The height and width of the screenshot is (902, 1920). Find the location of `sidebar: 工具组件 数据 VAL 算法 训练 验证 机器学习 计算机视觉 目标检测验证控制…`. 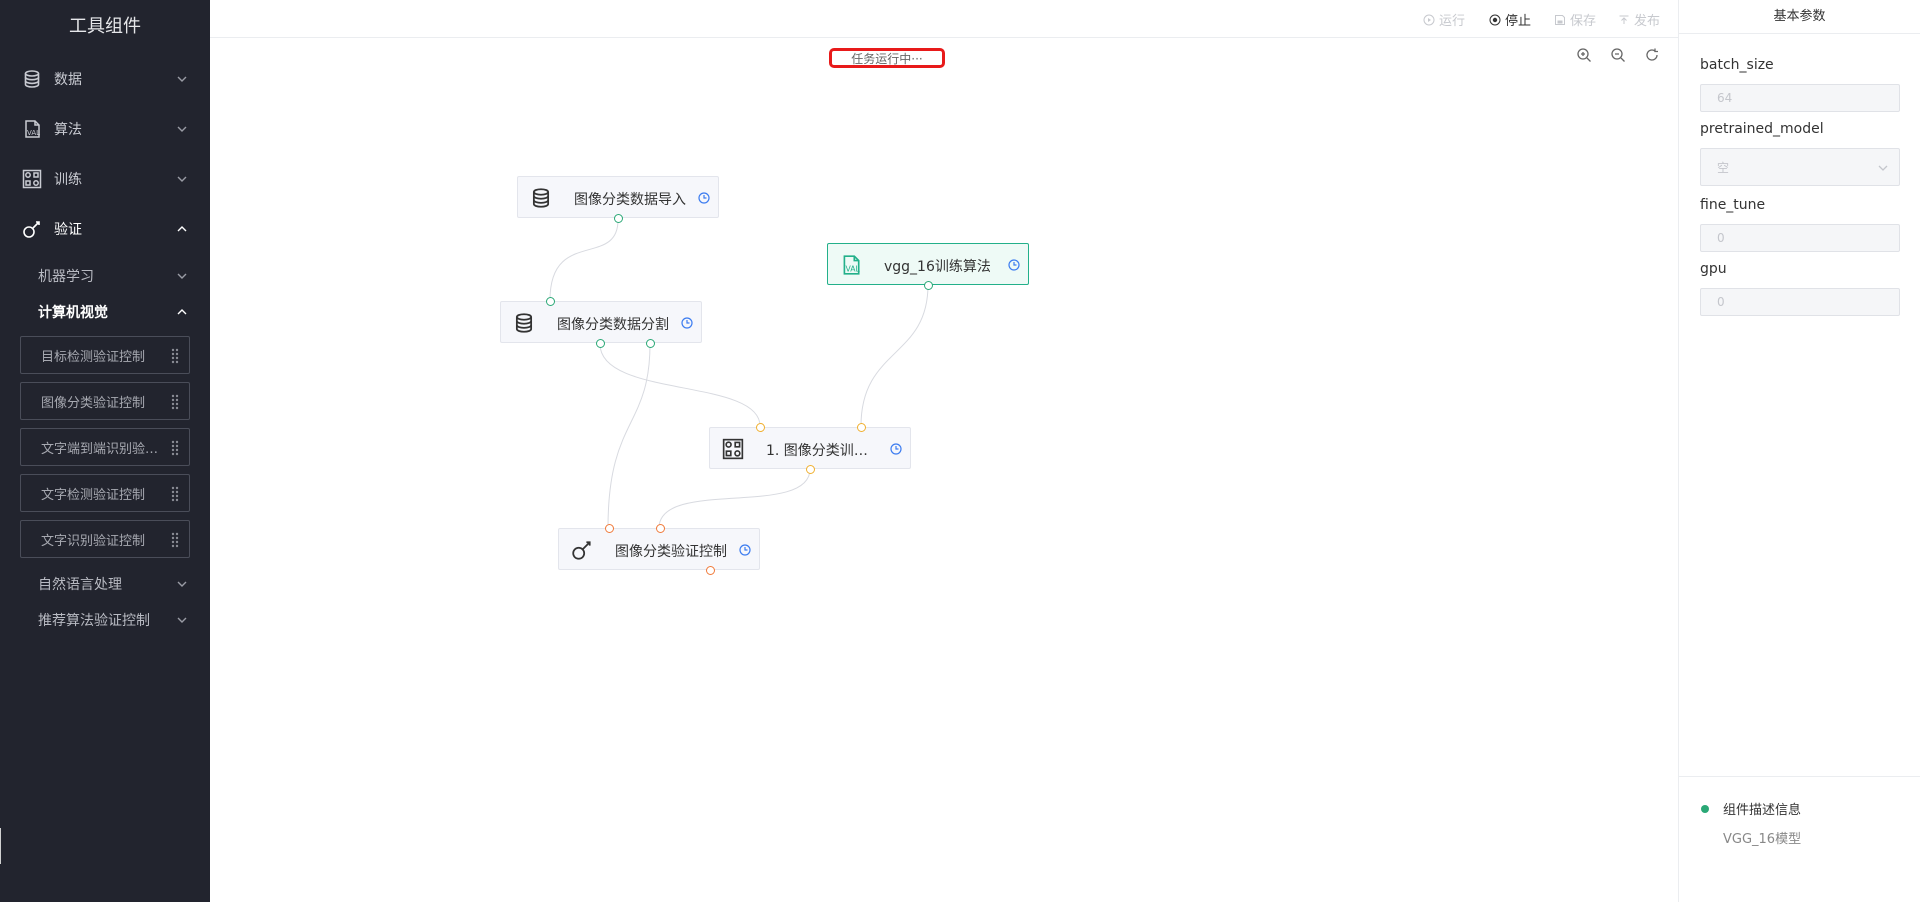

sidebar: 工具组件 数据 VAL 算法 训练 验证 机器学习 计算机视觉 目标检测验证控制… is located at coordinates (105, 451).